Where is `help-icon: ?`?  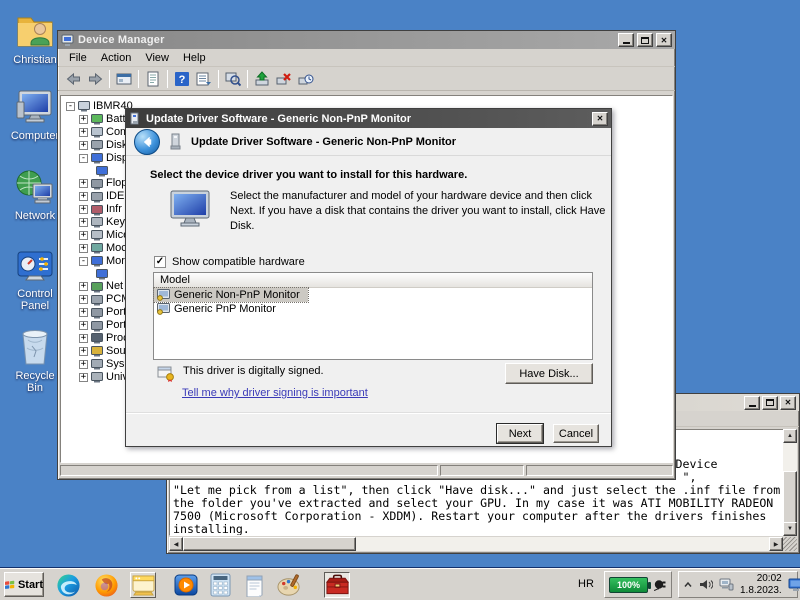
help-icon: ? is located at coordinates (182, 79).